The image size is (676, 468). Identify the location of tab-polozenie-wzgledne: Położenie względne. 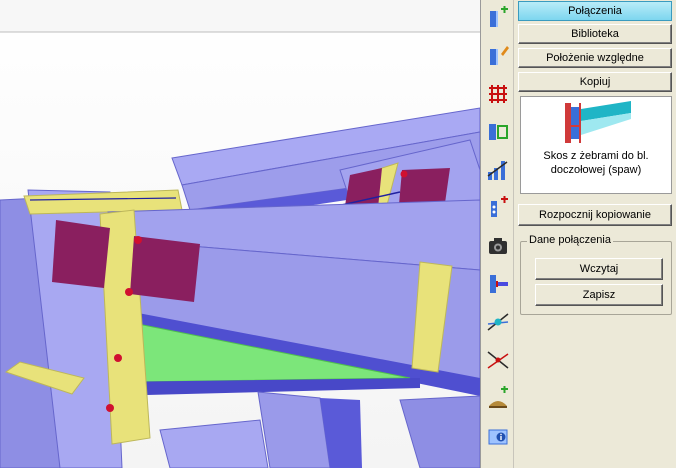
(595, 58).